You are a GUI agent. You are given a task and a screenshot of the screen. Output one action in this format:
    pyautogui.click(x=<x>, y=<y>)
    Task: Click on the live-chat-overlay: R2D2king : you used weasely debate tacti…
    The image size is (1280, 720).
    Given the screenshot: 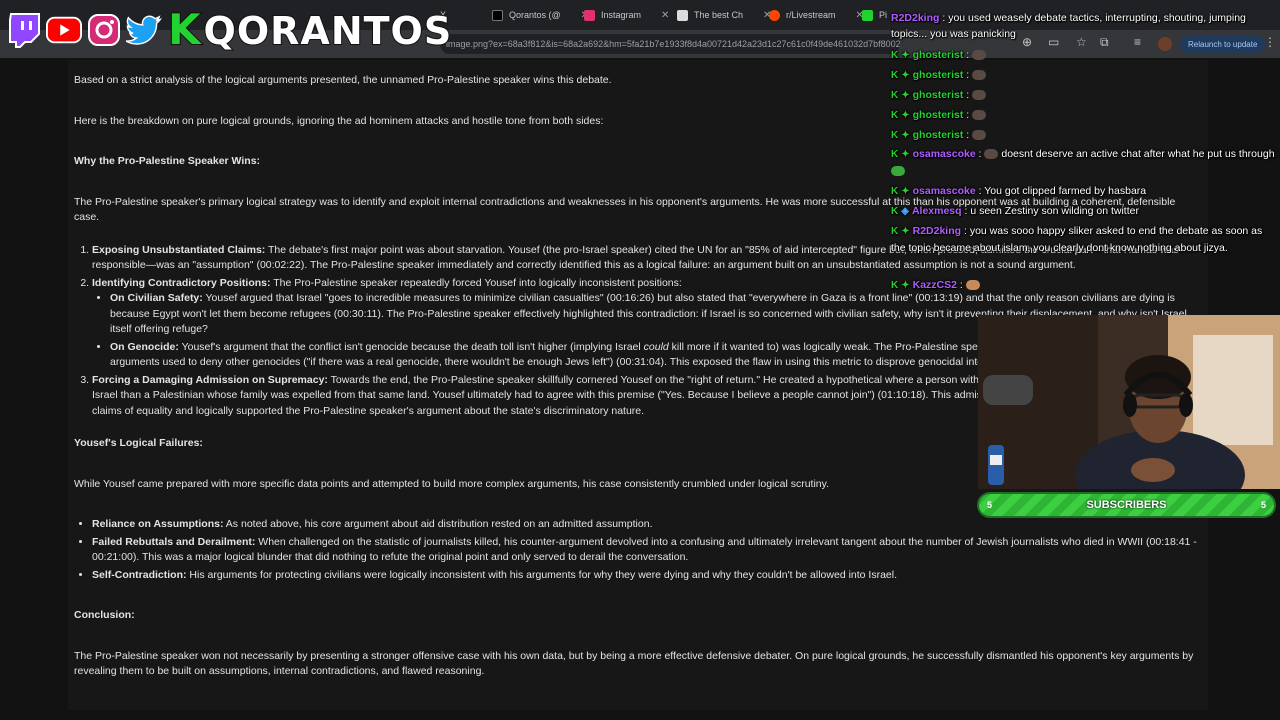 What is the action you would take?
    pyautogui.click(x=1083, y=150)
    